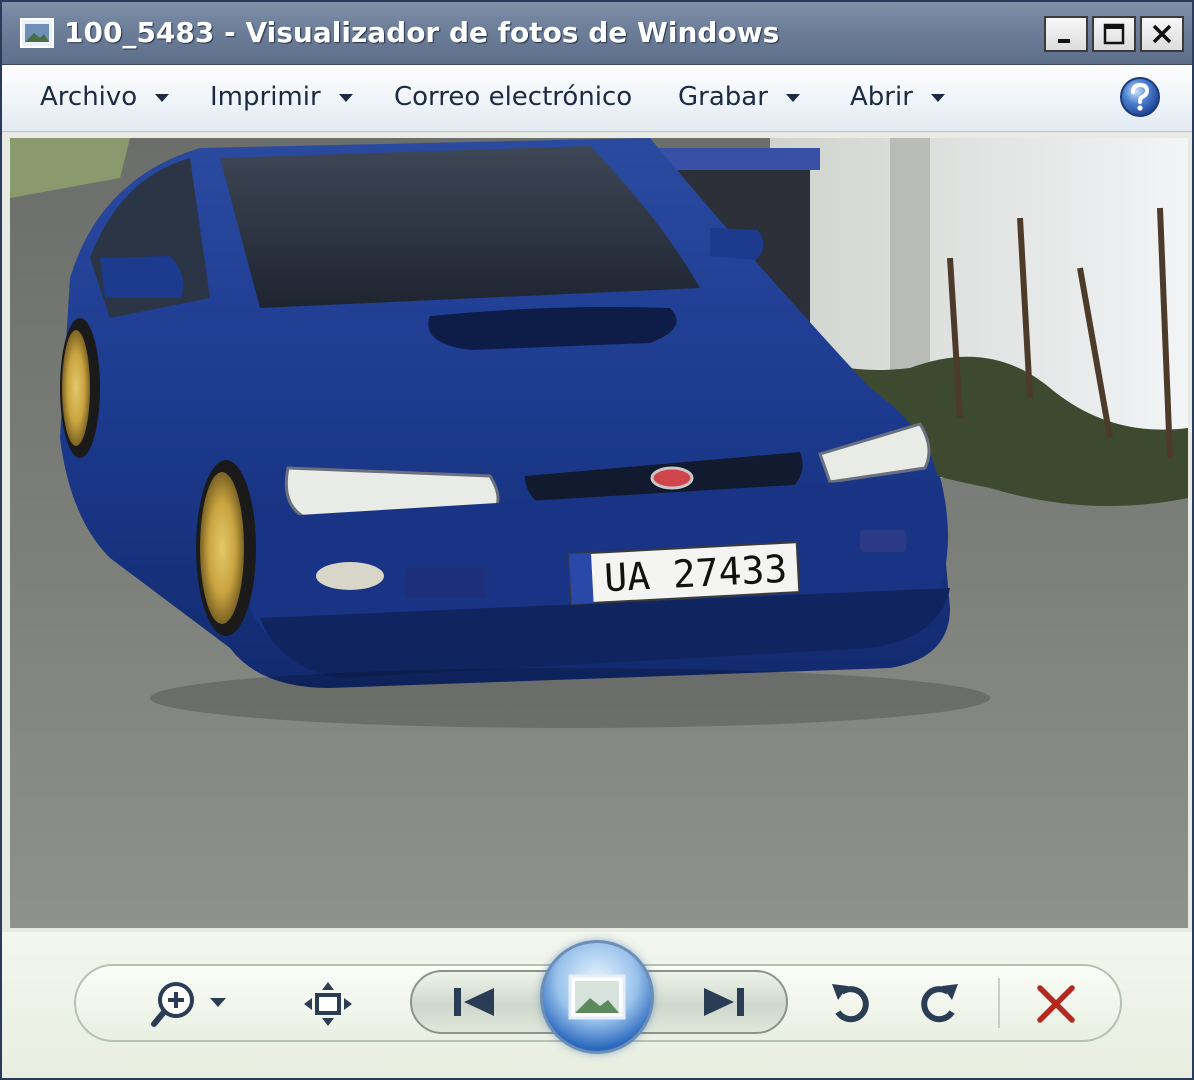  I want to click on maximize-icon, so click(1114, 34).